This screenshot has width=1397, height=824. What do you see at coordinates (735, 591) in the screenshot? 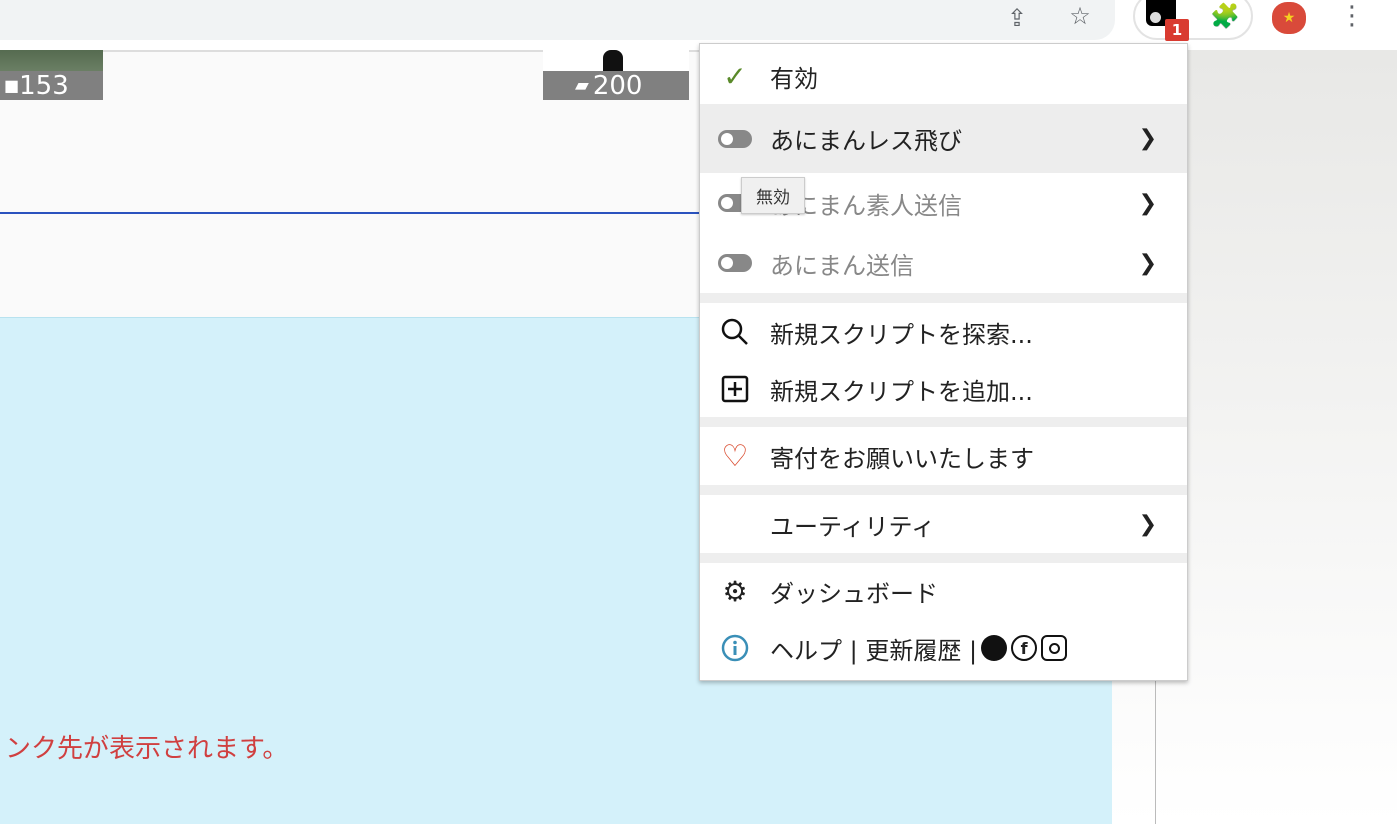
I see `gear-icon: ⚙` at bounding box center [735, 591].